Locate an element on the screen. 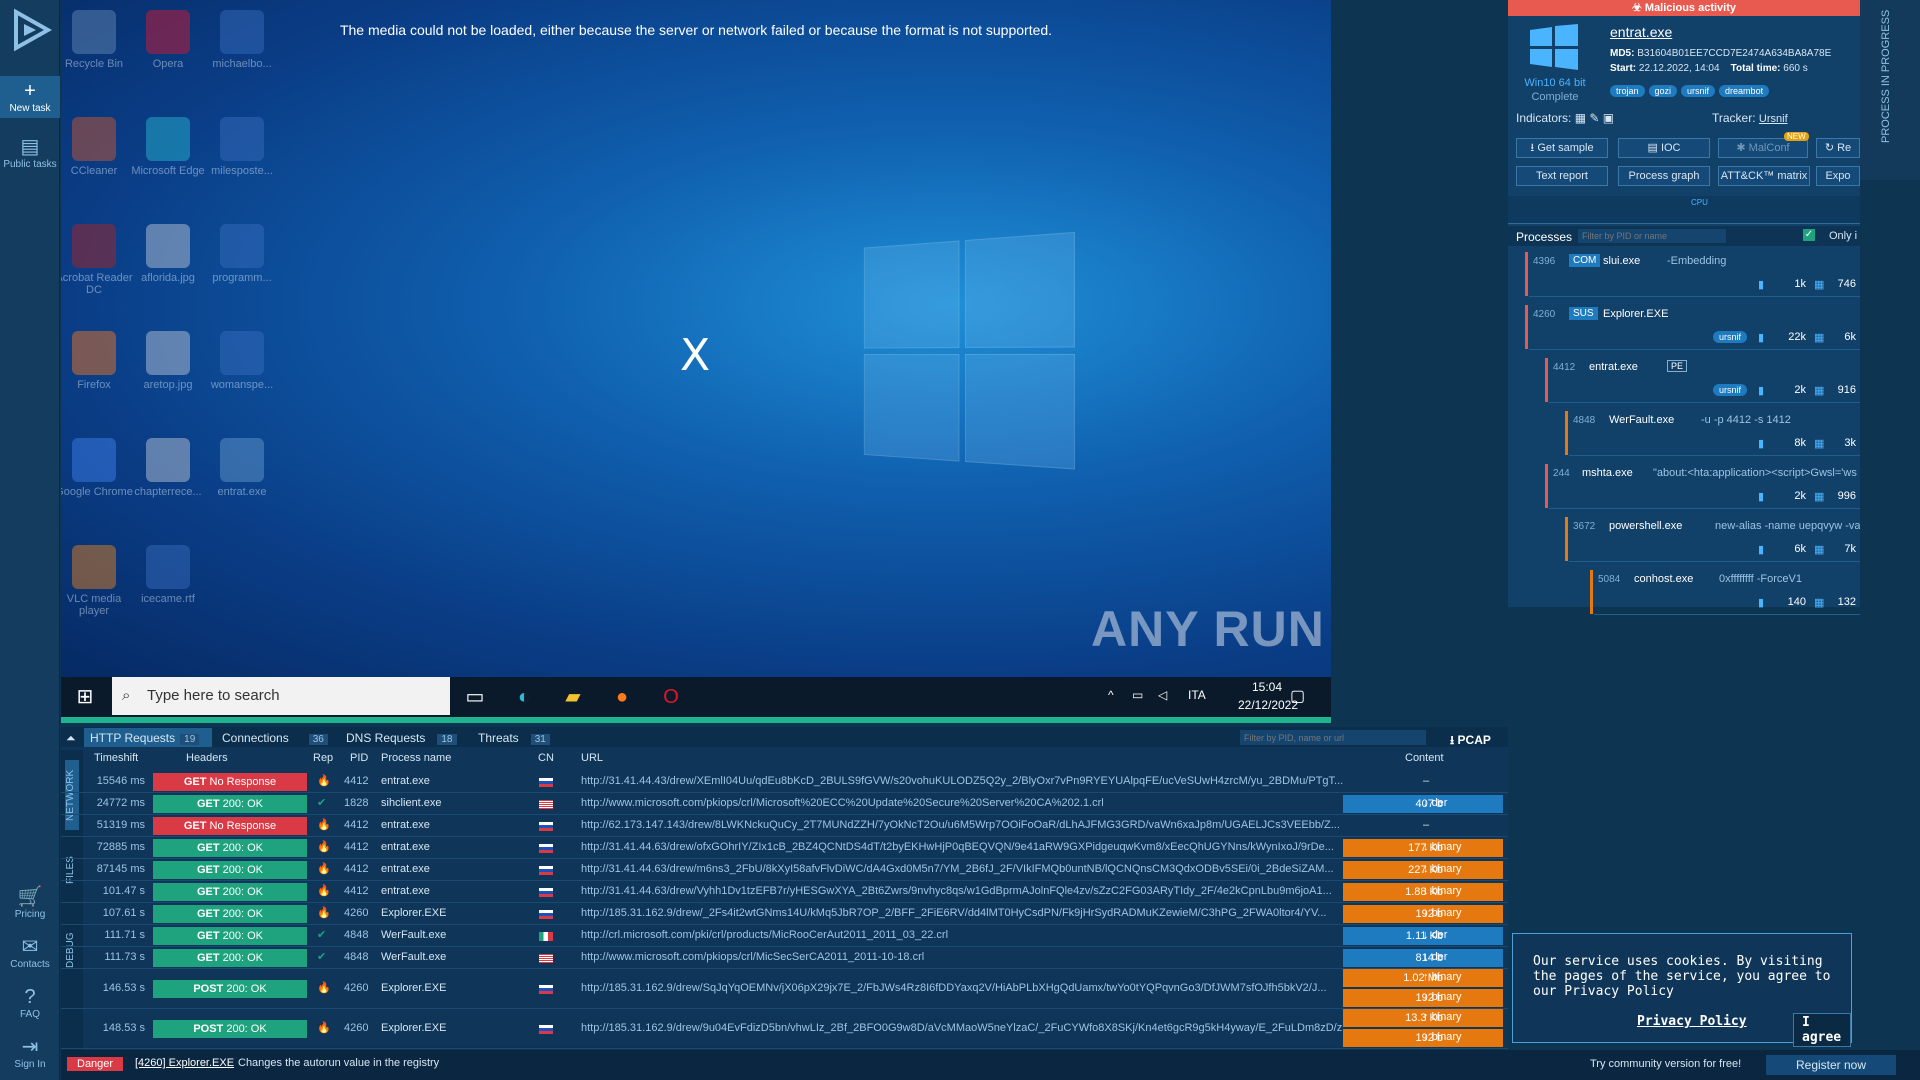 The height and width of the screenshot is (1080, 1920). notification-icon: ▢ is located at coordinates (1297, 696).